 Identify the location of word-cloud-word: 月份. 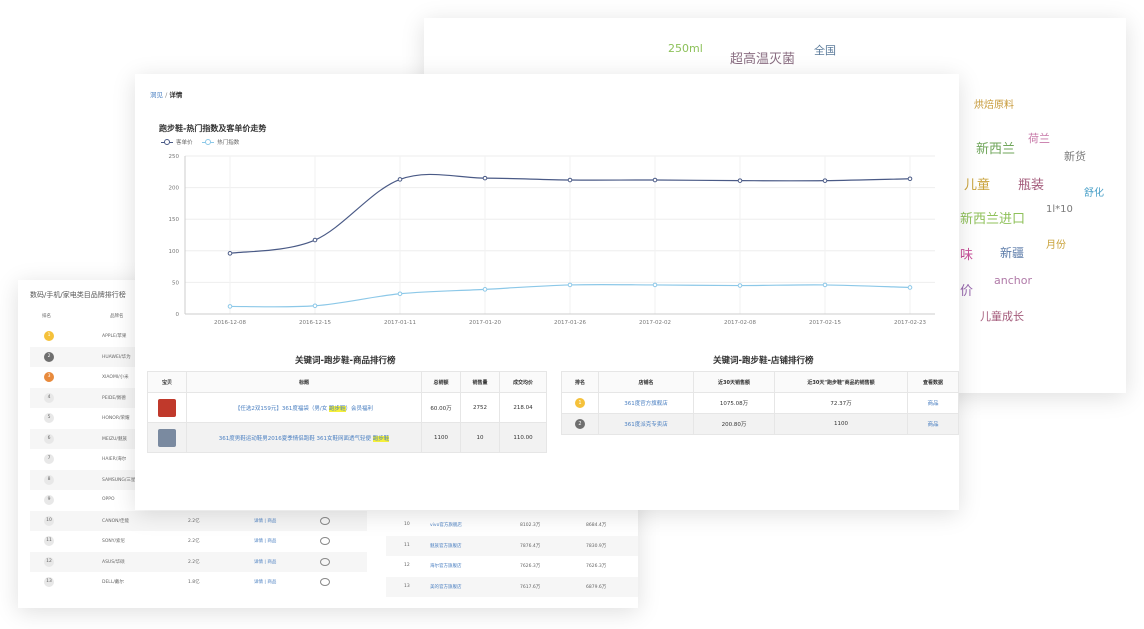
(1056, 245).